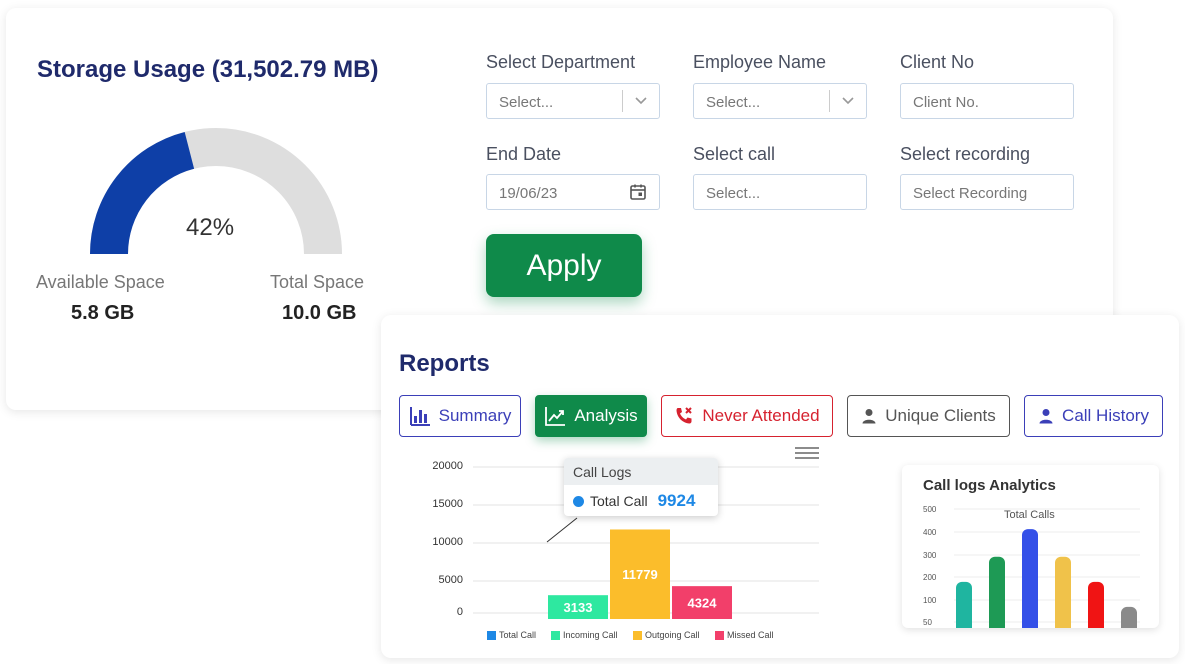 The width and height of the screenshot is (1185, 664). I want to click on available-space-value: 5.8 GB, so click(103, 313).